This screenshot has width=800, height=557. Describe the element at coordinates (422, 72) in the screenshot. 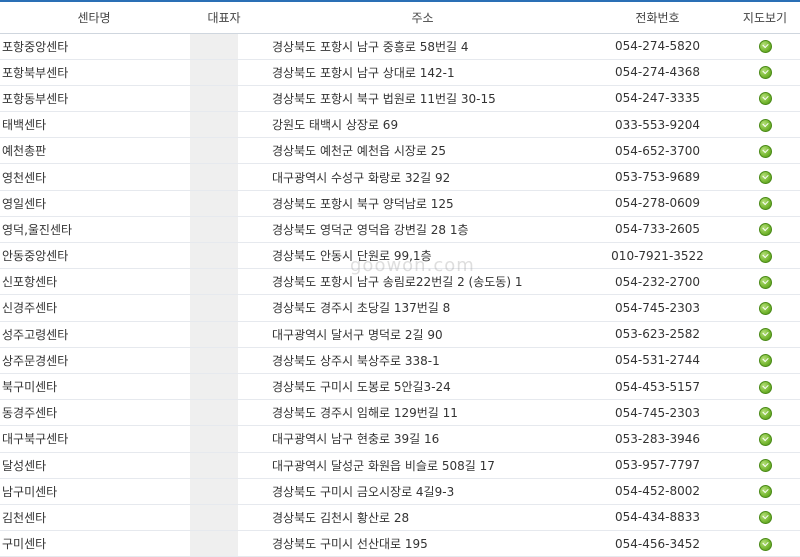

I see `address: 경상북도 포항시 남구 상대로 142-1` at that location.